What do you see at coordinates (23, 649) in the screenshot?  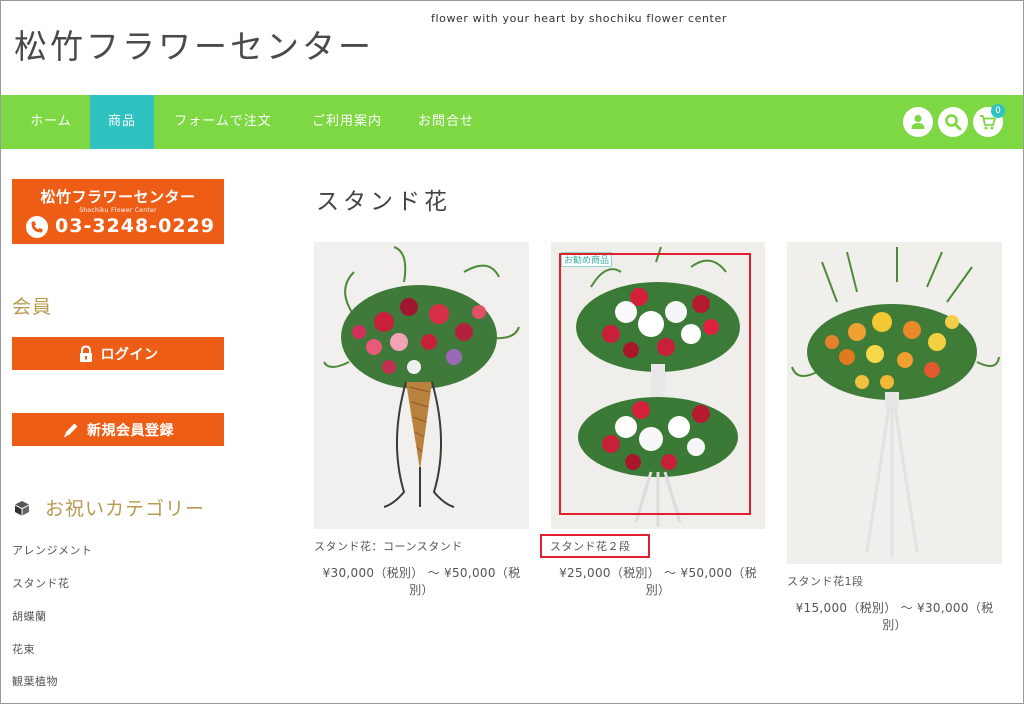 I see `category-link-bouquet: 花束` at bounding box center [23, 649].